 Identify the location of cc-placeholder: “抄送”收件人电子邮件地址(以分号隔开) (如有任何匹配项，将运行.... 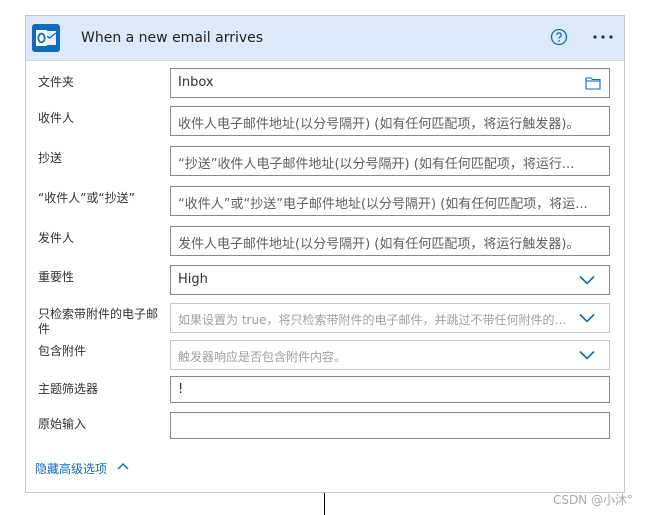
(376, 164).